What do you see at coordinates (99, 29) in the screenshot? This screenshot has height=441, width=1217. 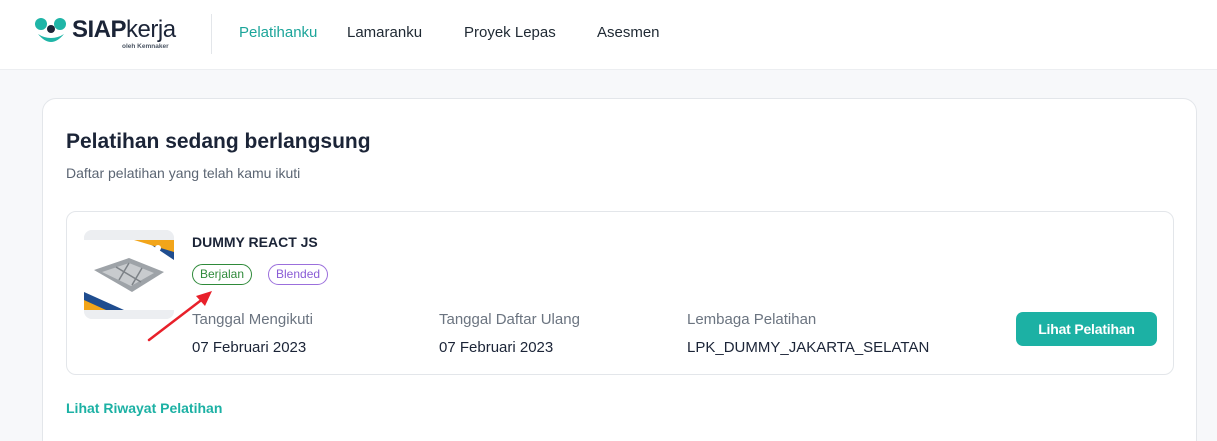 I see `logo-brand-bold: SIAP` at bounding box center [99, 29].